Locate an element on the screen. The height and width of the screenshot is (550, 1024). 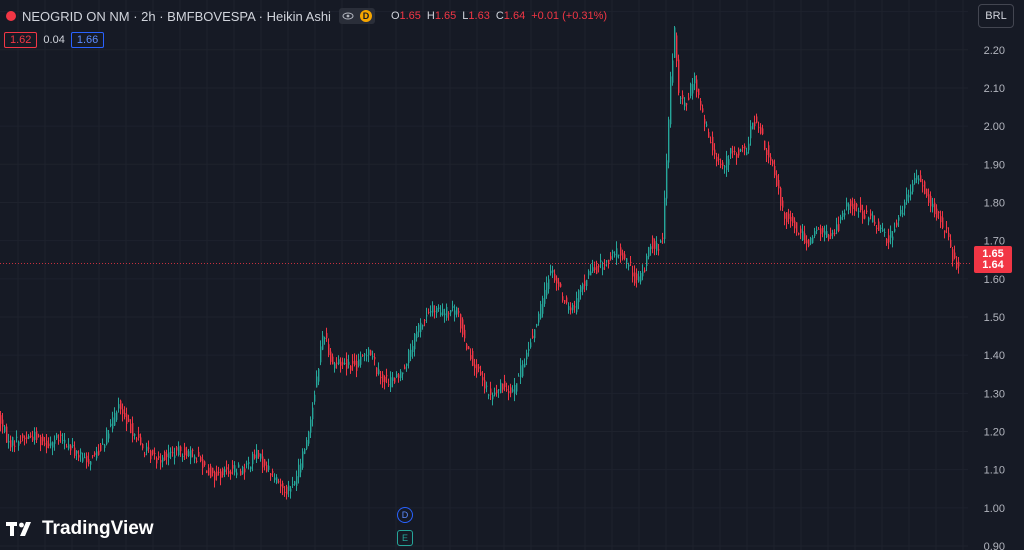
currency-button: BRL is located at coordinates (996, 16).